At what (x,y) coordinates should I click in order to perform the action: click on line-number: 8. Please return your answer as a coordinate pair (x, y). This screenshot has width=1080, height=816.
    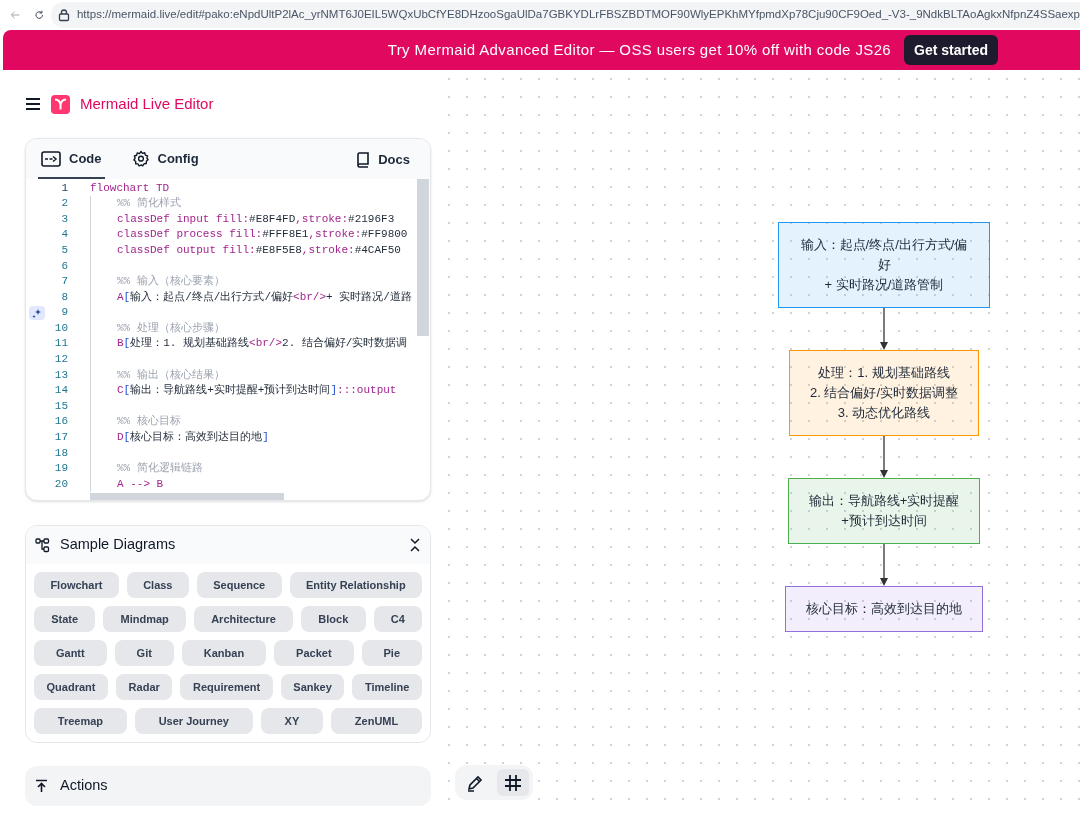
    Looking at the image, I should click on (64, 297).